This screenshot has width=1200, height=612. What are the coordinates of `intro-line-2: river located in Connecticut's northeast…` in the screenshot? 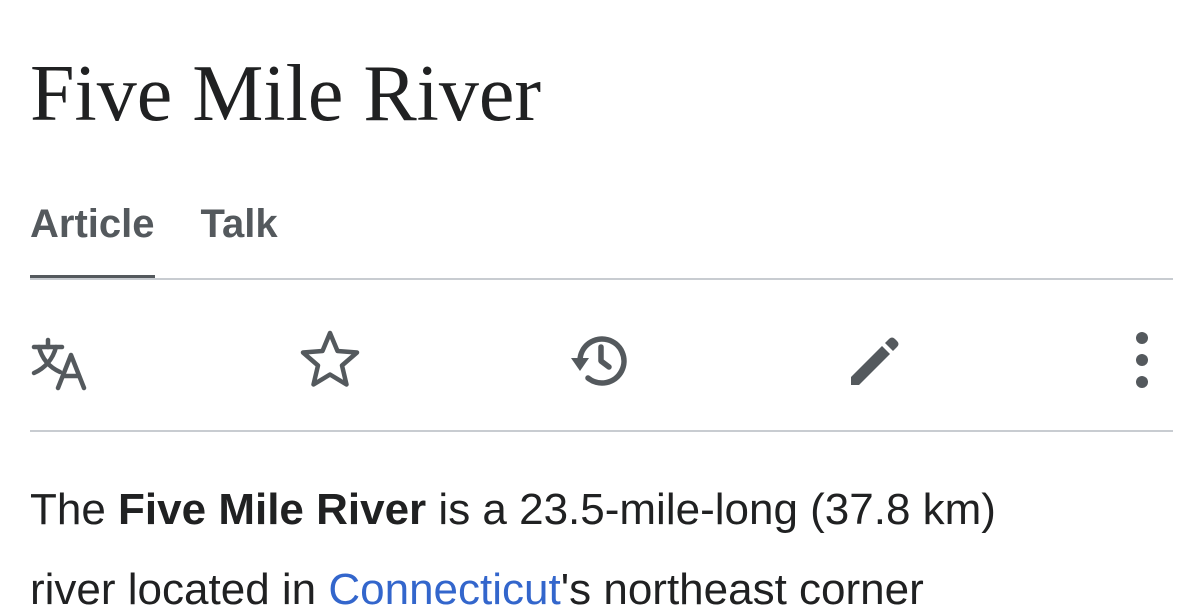 It's located at (605, 581).